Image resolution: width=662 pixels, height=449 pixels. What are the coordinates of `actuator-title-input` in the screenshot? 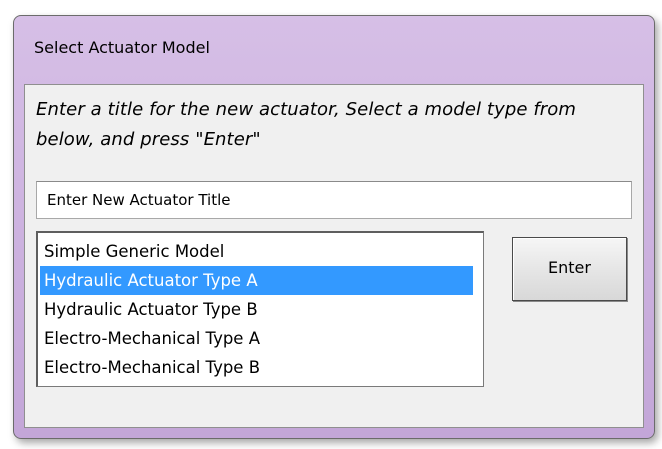 It's located at (334, 200).